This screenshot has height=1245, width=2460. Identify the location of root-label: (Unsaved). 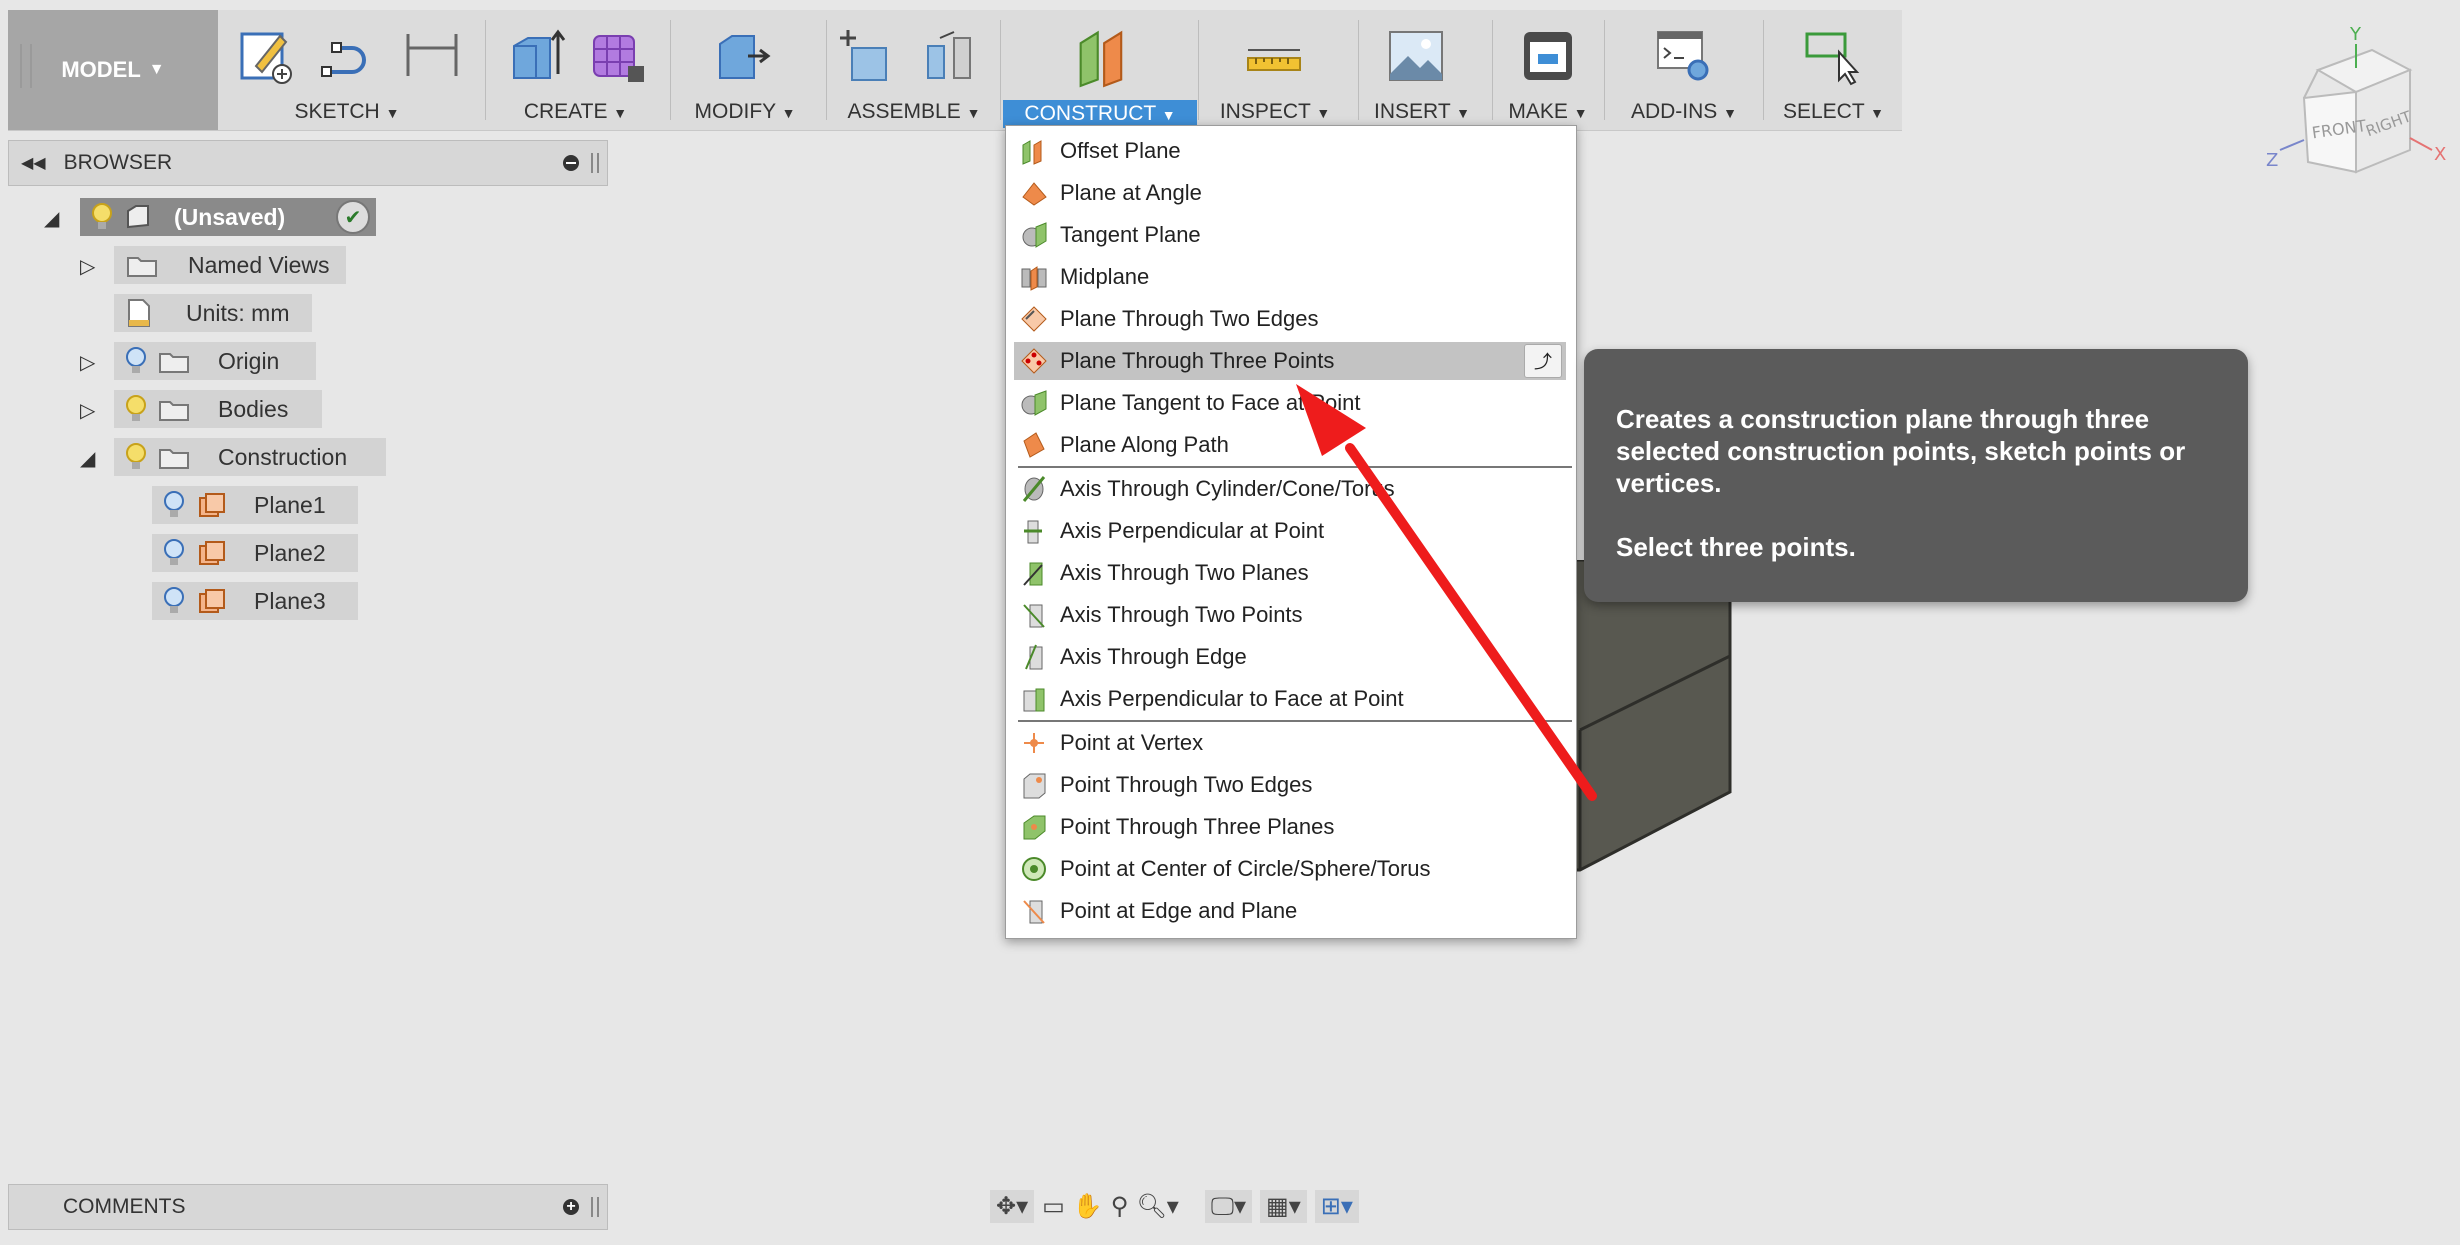
(230, 216).